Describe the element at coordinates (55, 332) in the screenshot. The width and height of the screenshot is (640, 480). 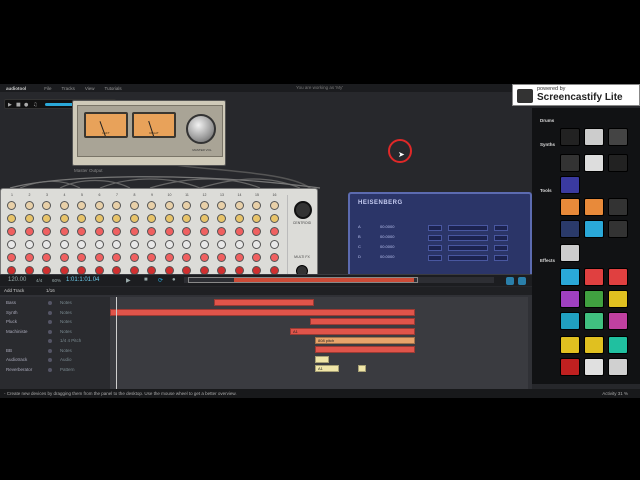
I see `track-row: Machiniste Notes` at that location.